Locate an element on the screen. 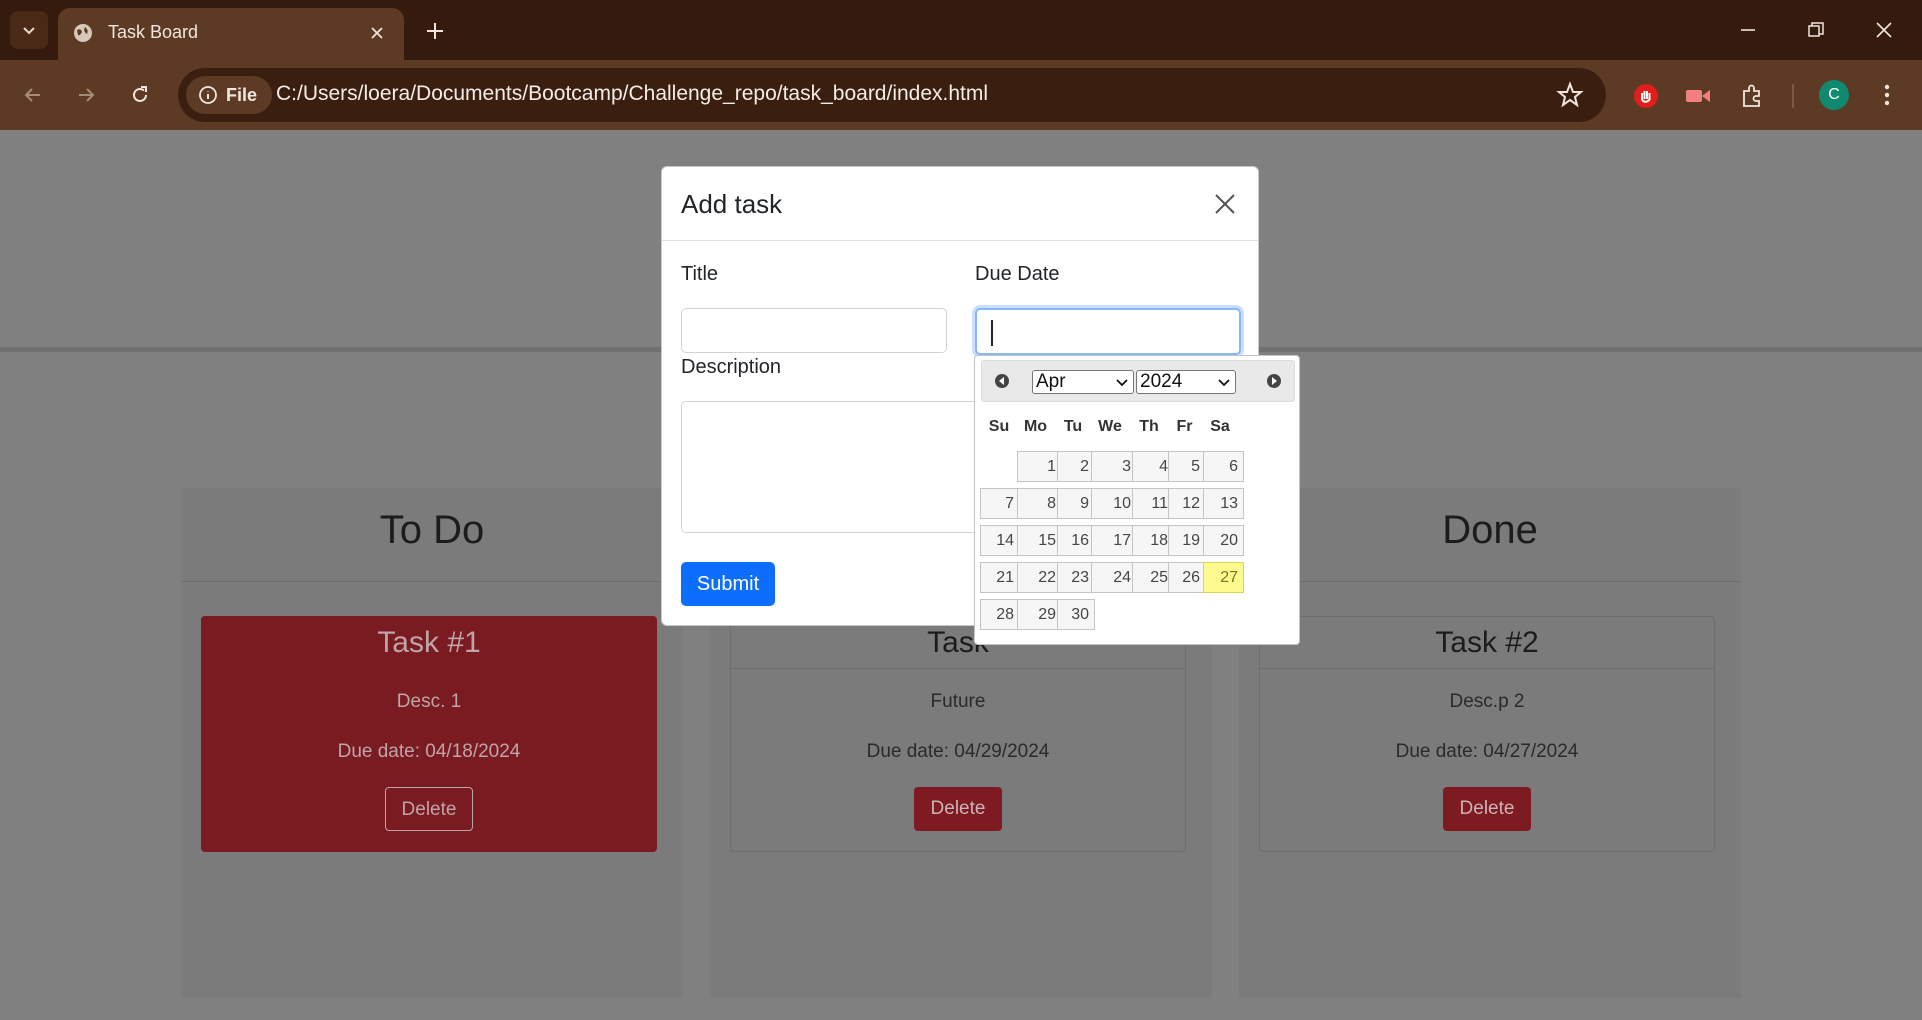  calendar-day: 5 is located at coordinates (1187, 466).